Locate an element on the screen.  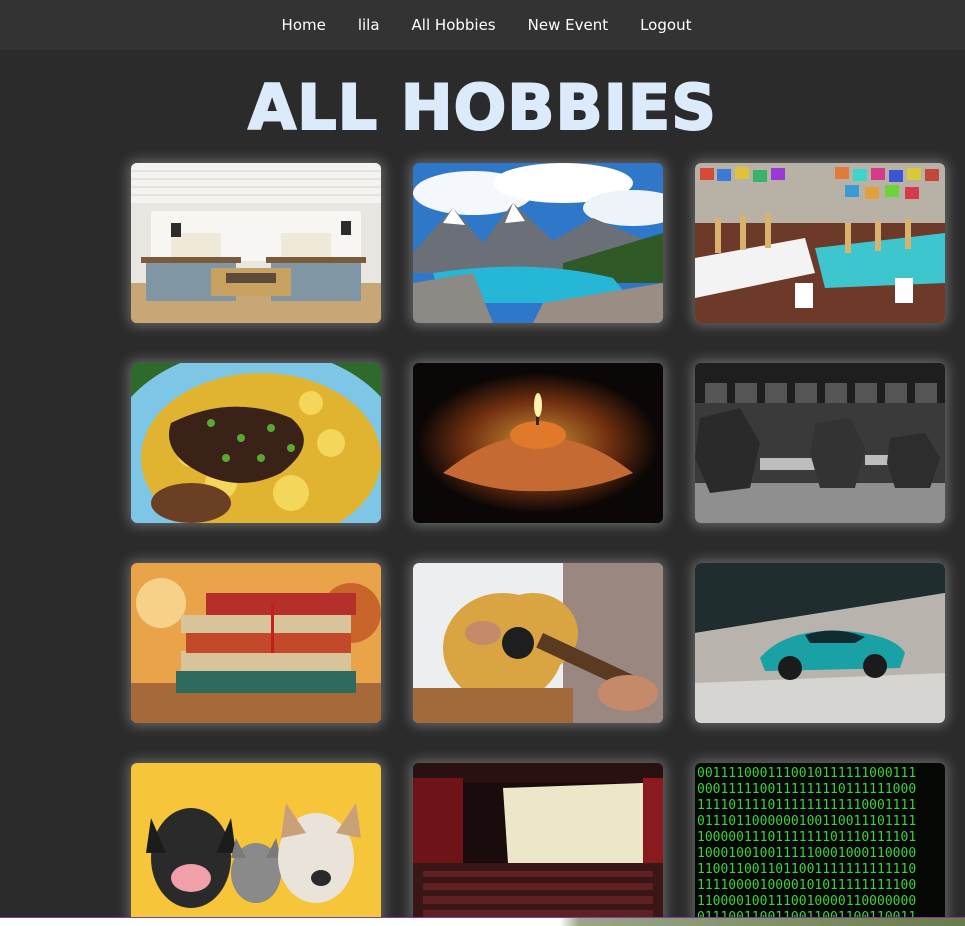
hobby-card-pets is located at coordinates (256, 843).